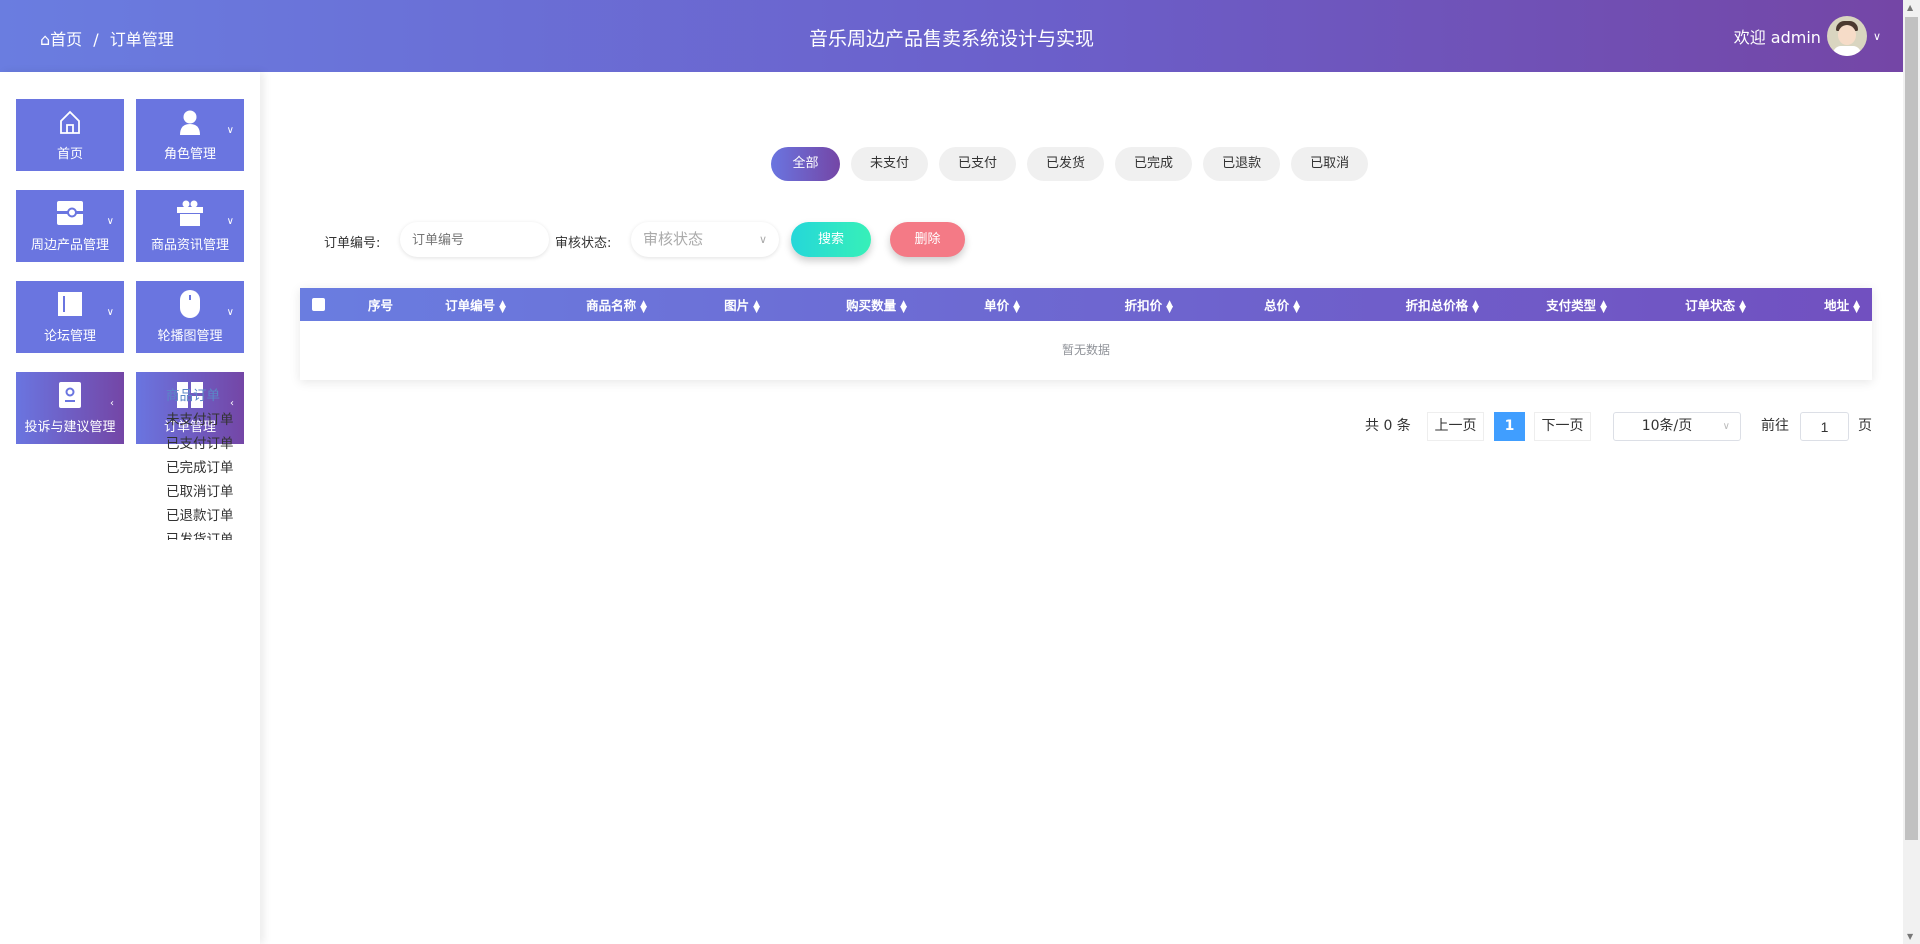 Image resolution: width=1920 pixels, height=944 pixels. Describe the element at coordinates (1236, 304) in the screenshot. I see `column-header: 总价 ▲ ▼` at that location.